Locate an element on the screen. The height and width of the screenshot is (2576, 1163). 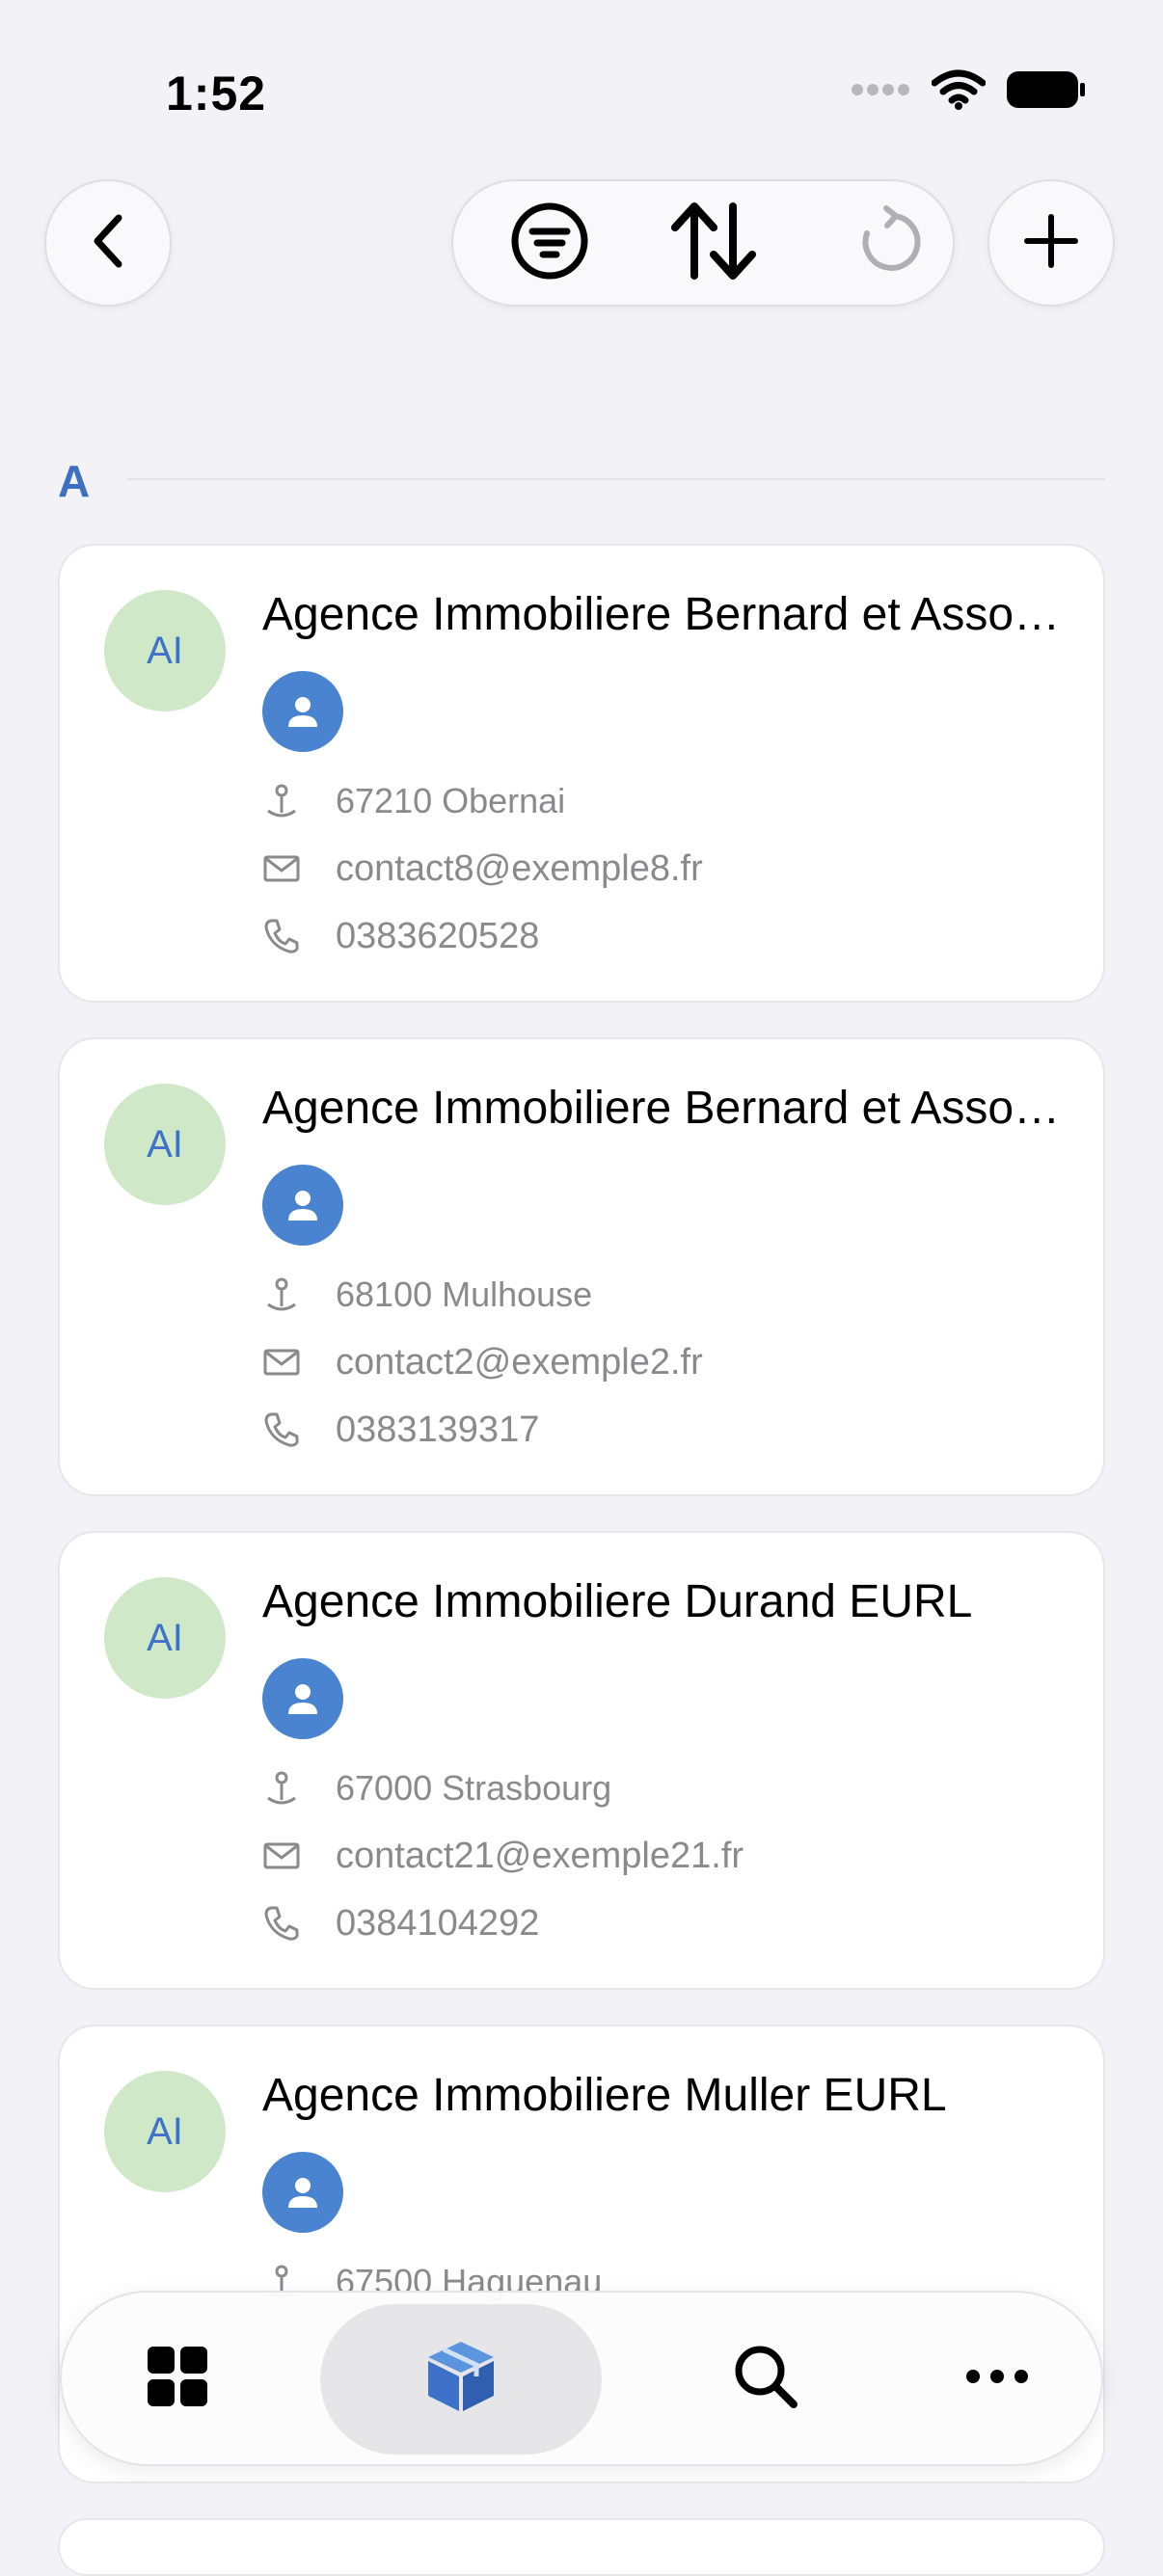
refresh-button is located at coordinates (889, 243).